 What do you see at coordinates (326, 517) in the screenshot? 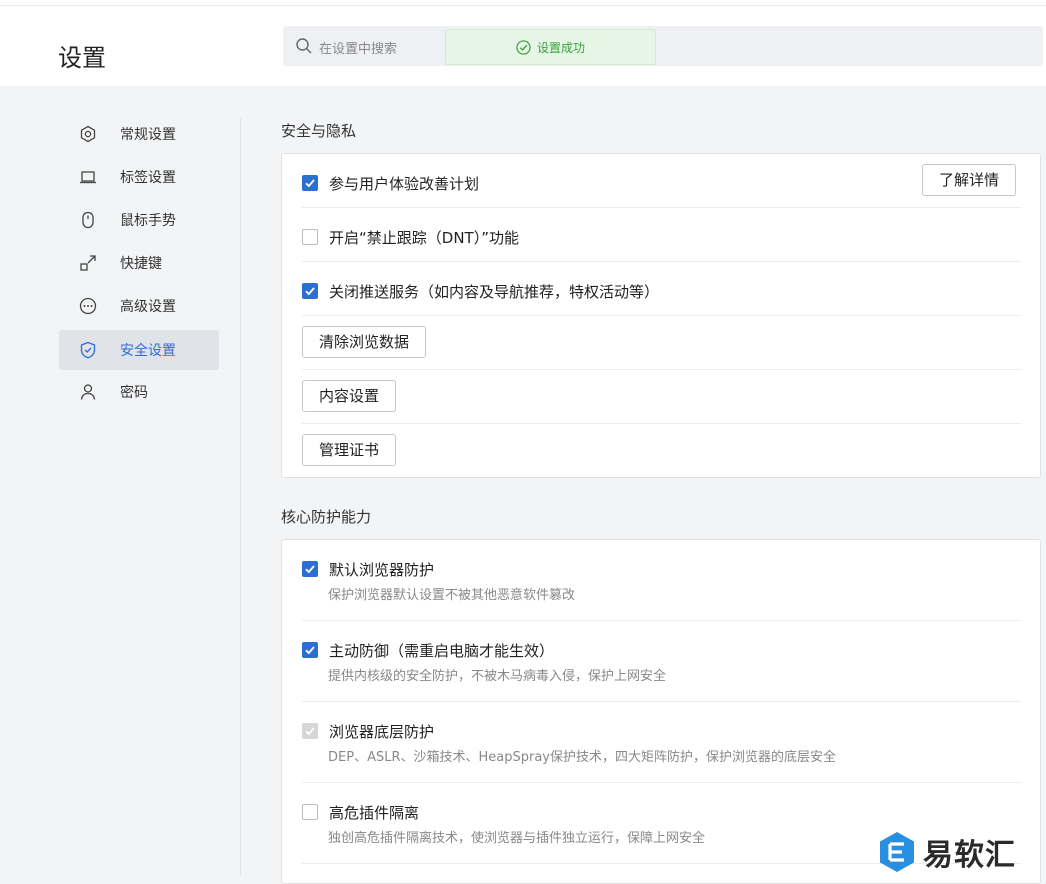
I see `section-title-core: 核心防护能力` at bounding box center [326, 517].